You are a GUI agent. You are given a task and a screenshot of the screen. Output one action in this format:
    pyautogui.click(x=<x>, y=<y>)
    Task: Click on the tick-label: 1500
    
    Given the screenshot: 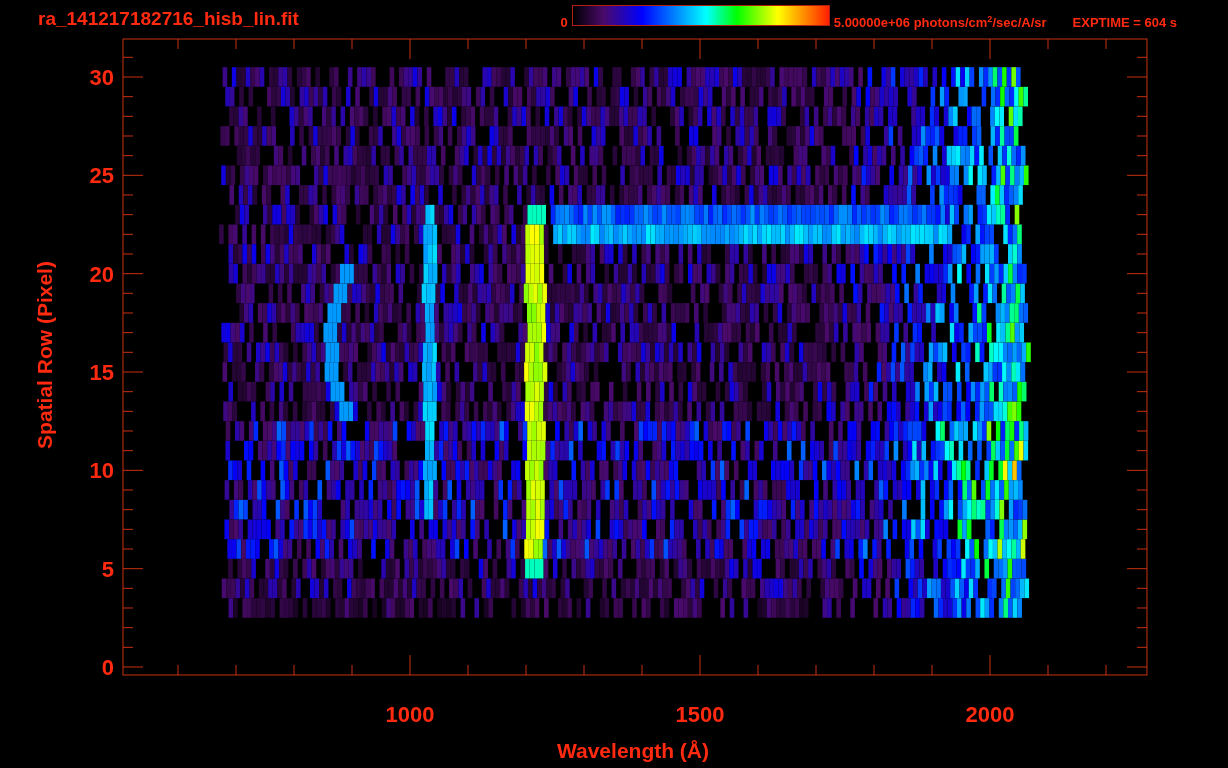 What is the action you would take?
    pyautogui.click(x=700, y=714)
    